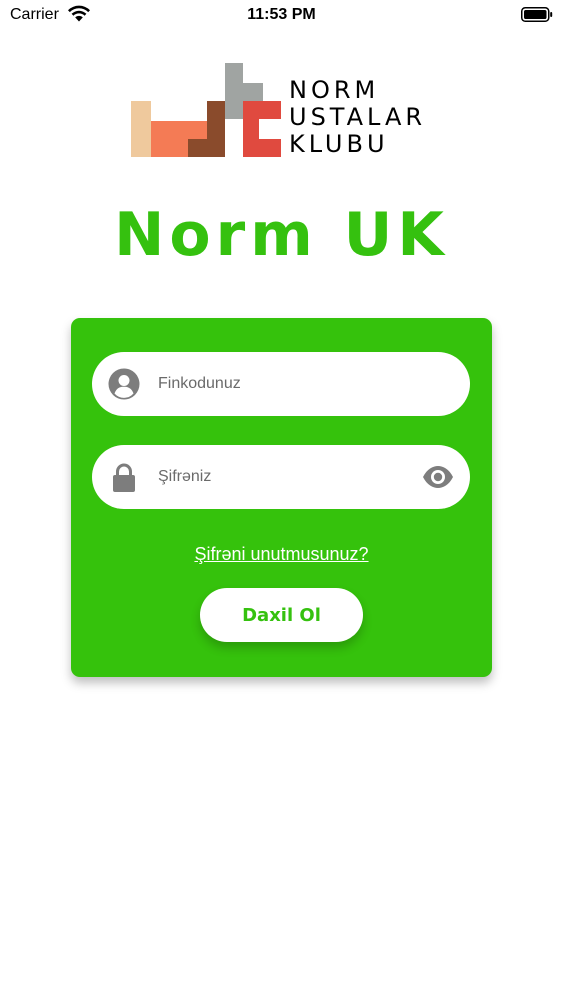 The image size is (563, 1000). I want to click on username-input, so click(283, 384).